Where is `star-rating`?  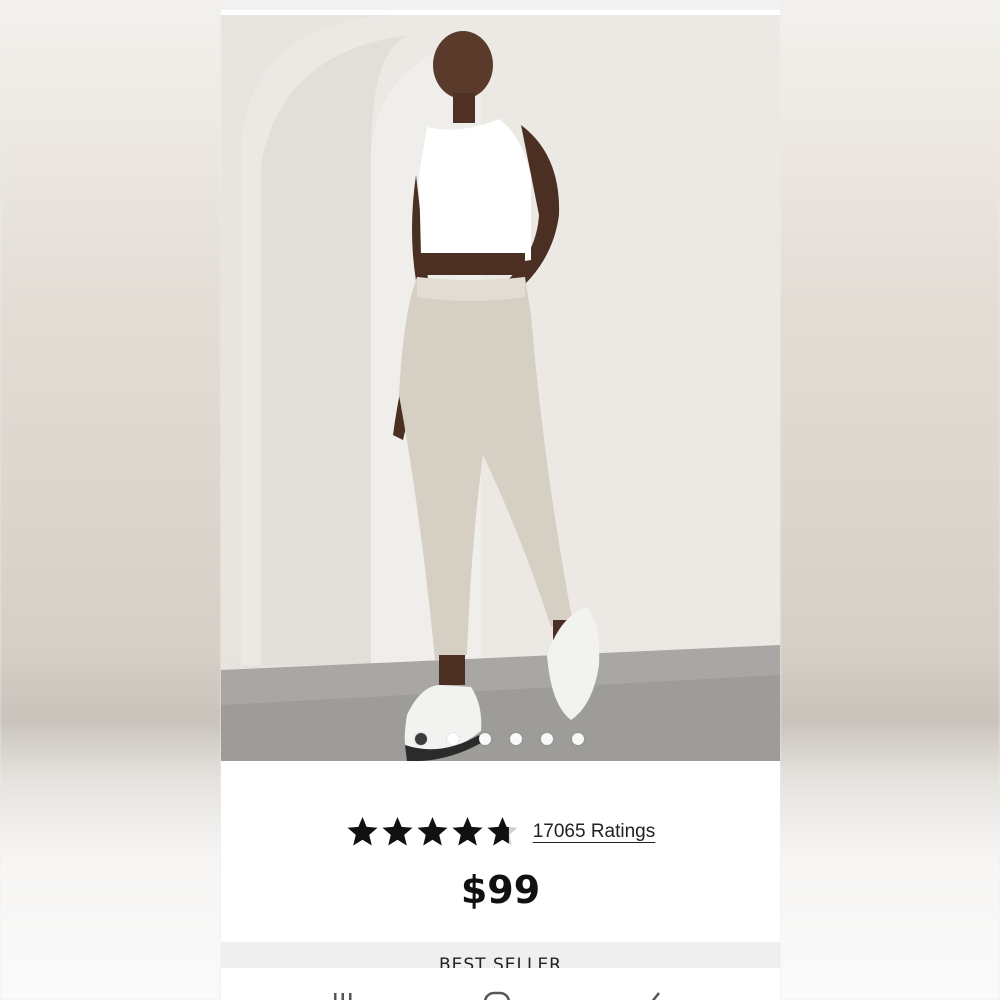
star-rating is located at coordinates (432, 832).